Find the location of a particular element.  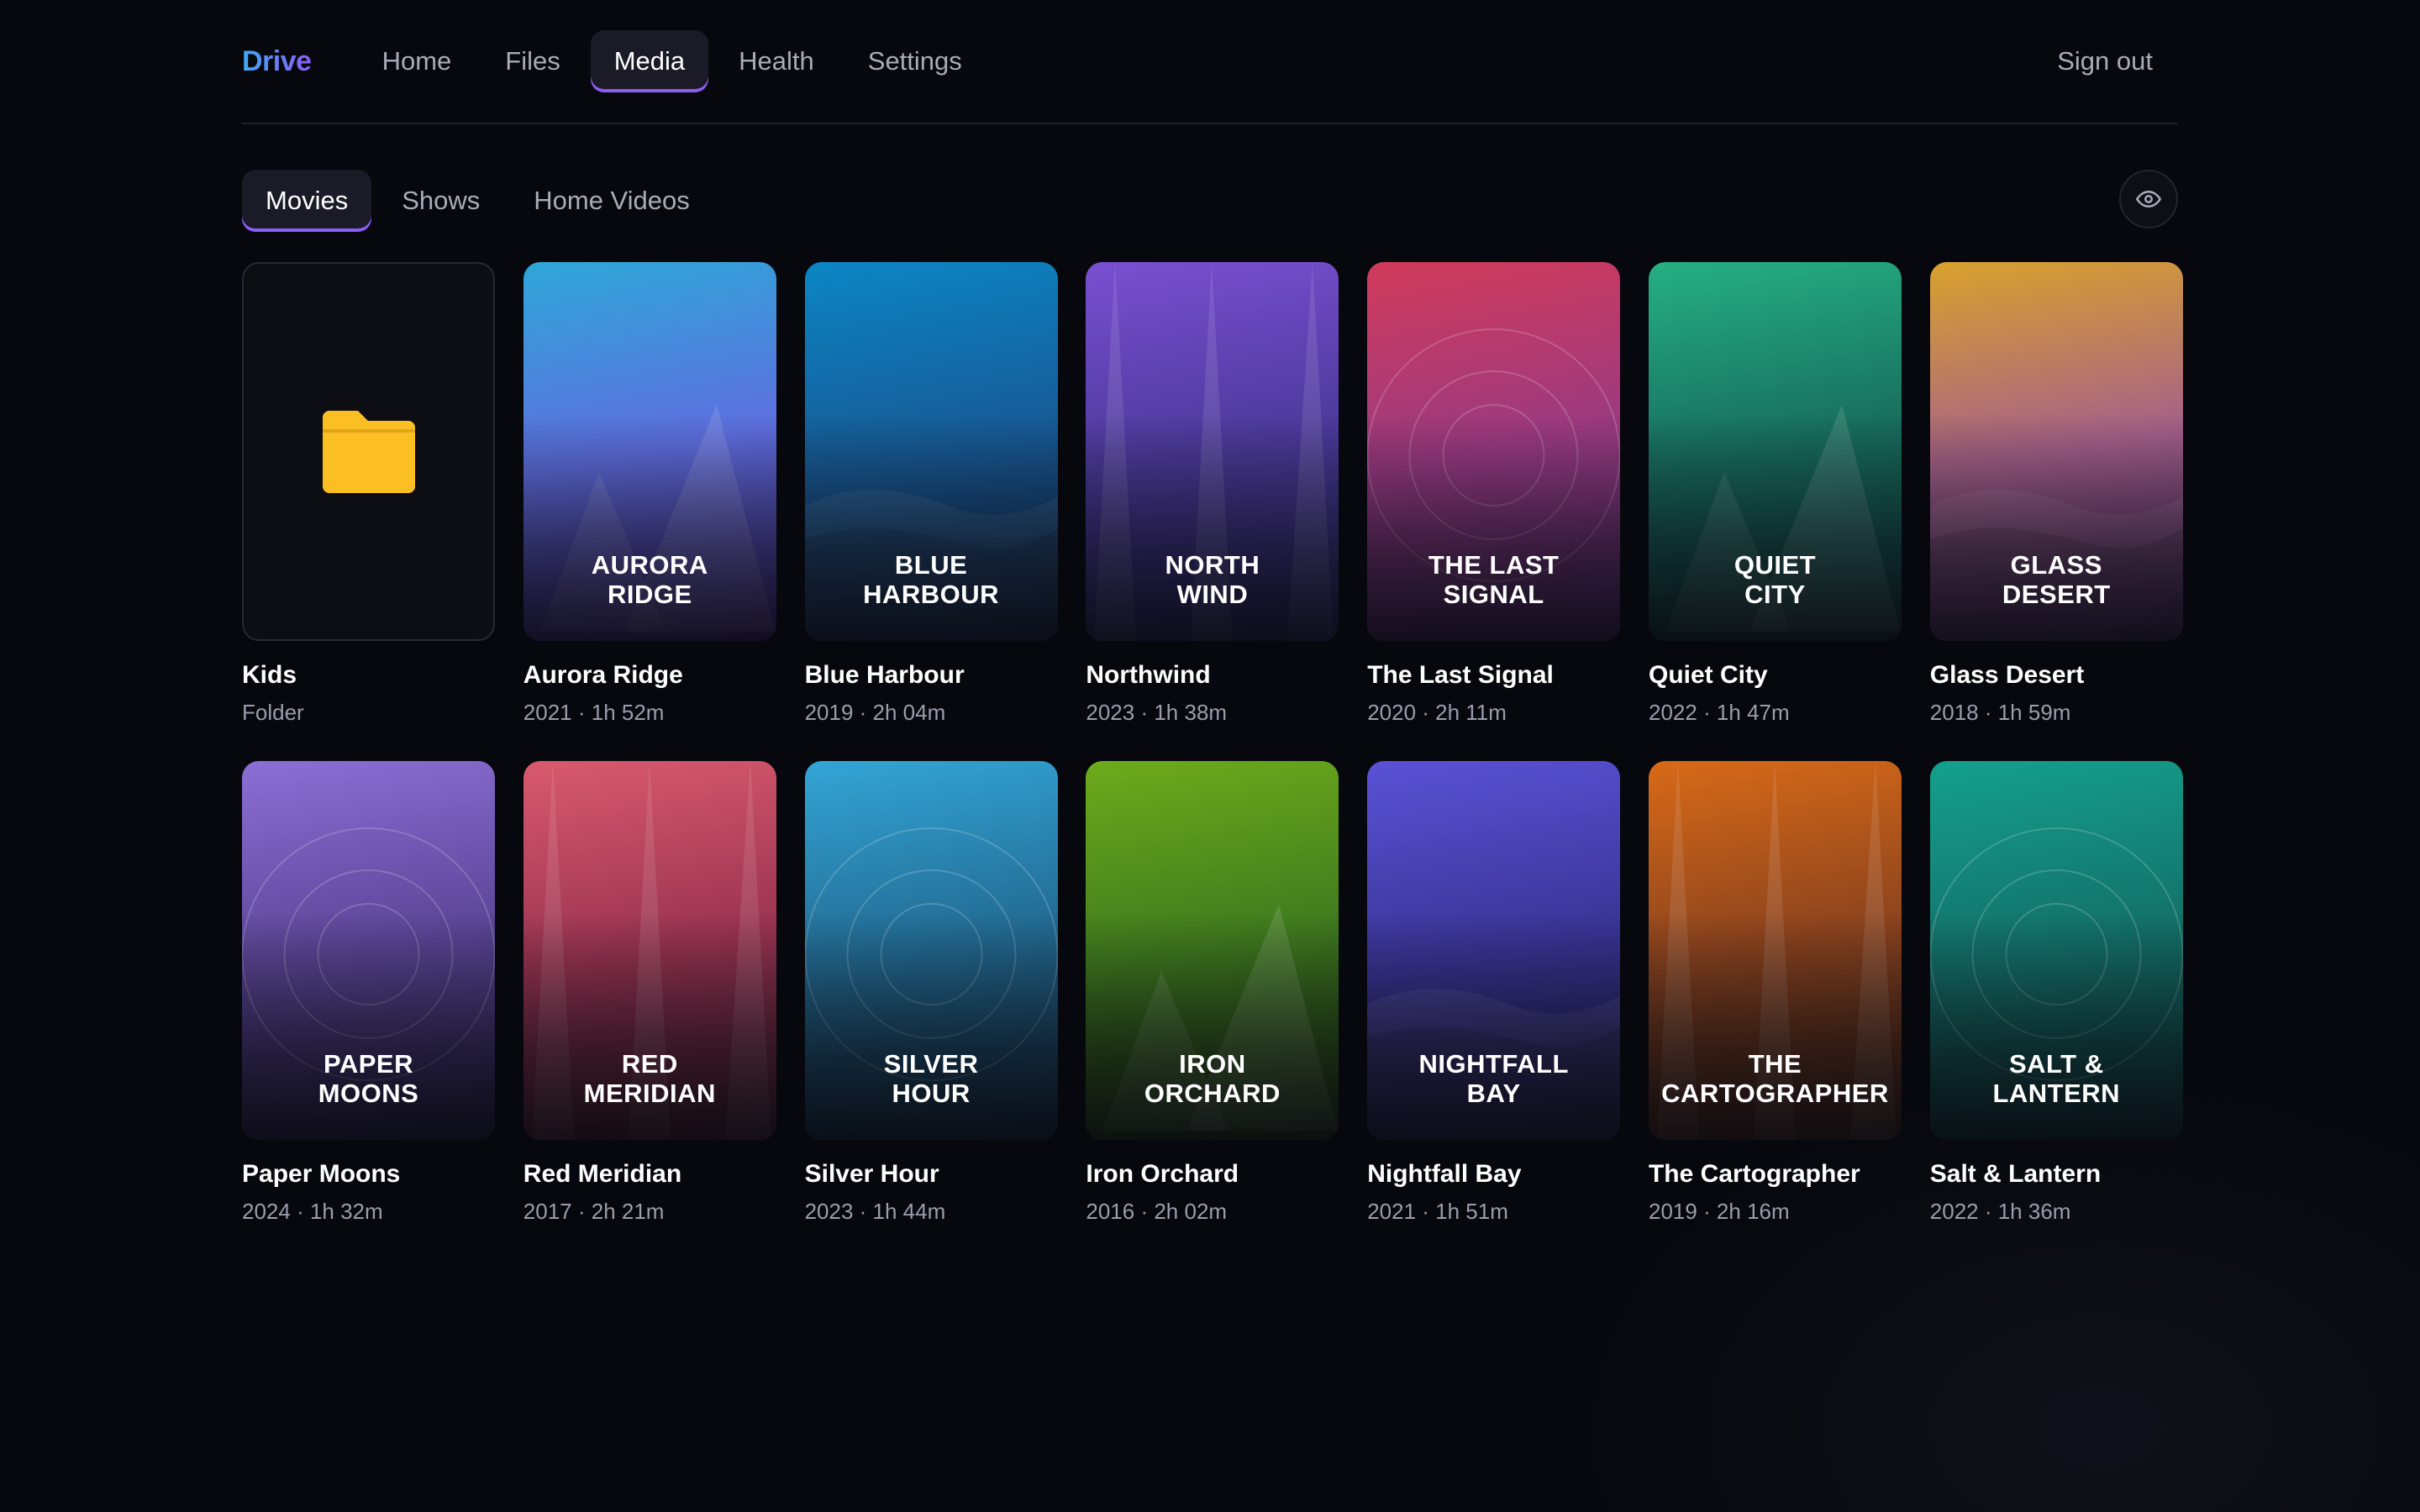

poster-title: THE CARTOGRAPHER is located at coordinates (1775, 1078).